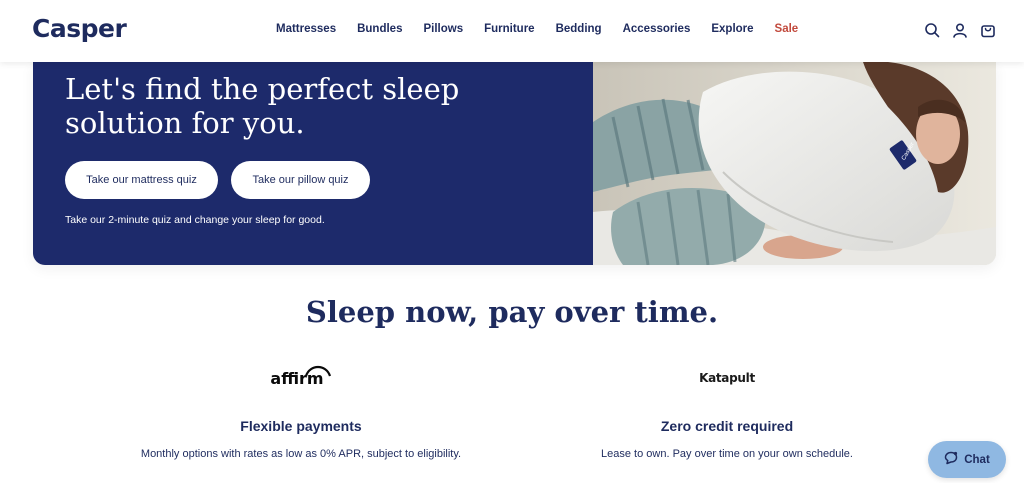 This screenshot has height=483, width=1024. Describe the element at coordinates (512, 312) in the screenshot. I see `pay-over-time-heading: Sleep now, pay over time.` at that location.